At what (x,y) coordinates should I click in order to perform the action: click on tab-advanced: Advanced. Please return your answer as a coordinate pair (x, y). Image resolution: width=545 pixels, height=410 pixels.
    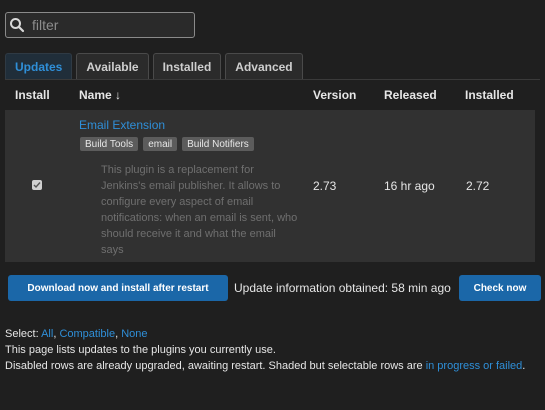
    Looking at the image, I should click on (264, 66).